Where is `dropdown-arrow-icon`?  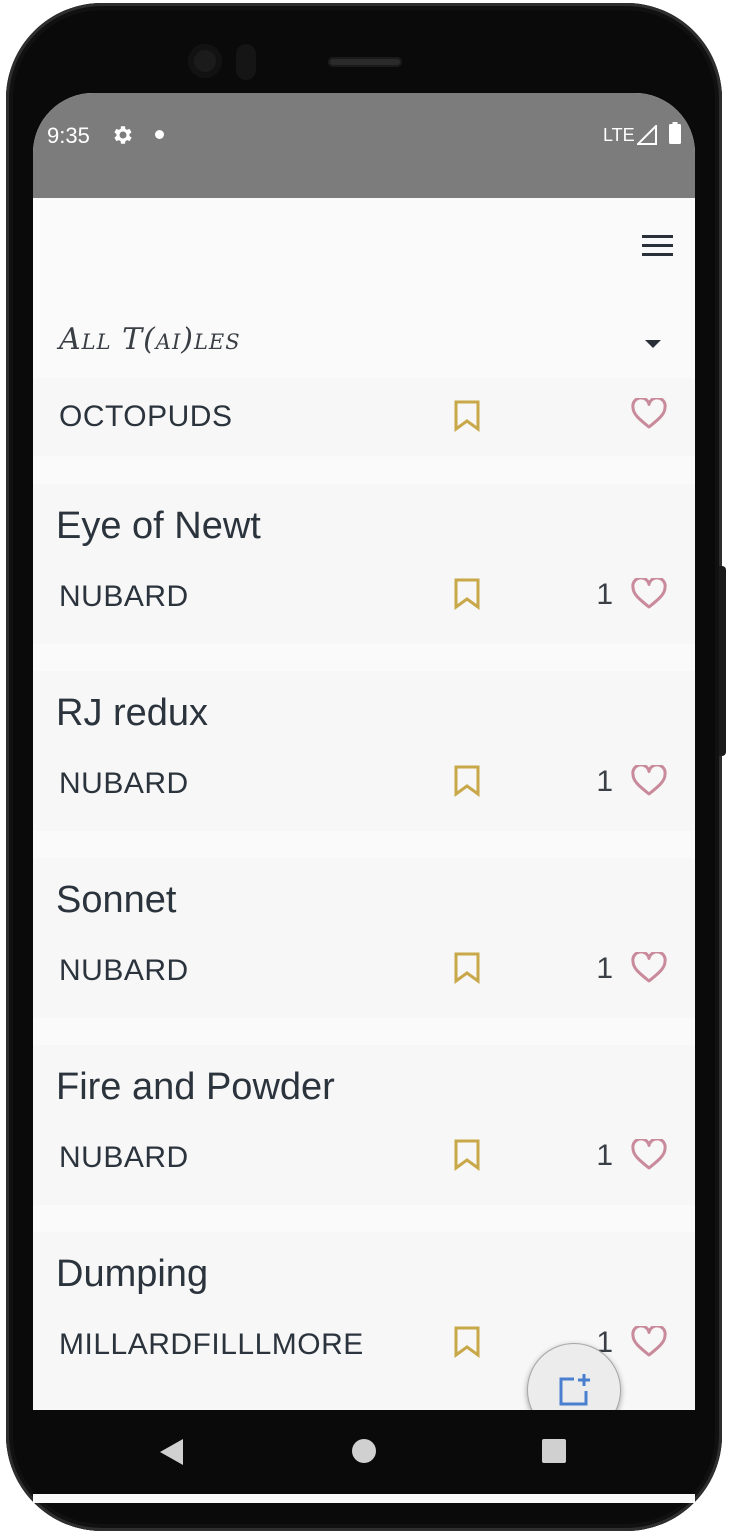 dropdown-arrow-icon is located at coordinates (653, 344).